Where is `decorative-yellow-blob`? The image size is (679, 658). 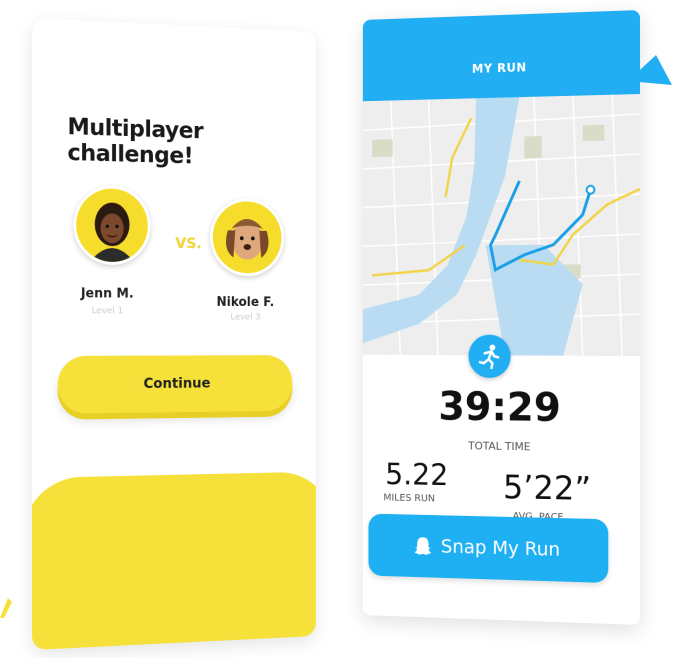
decorative-yellow-blob is located at coordinates (174, 560).